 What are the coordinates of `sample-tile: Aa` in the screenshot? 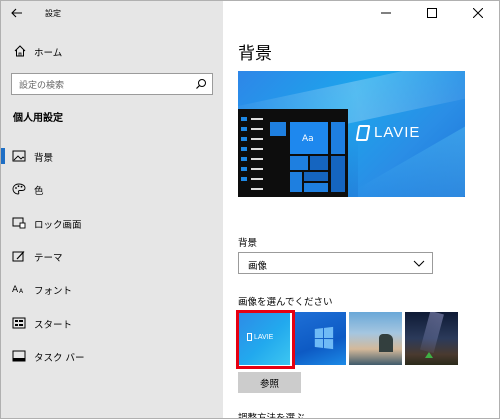 It's located at (309, 138).